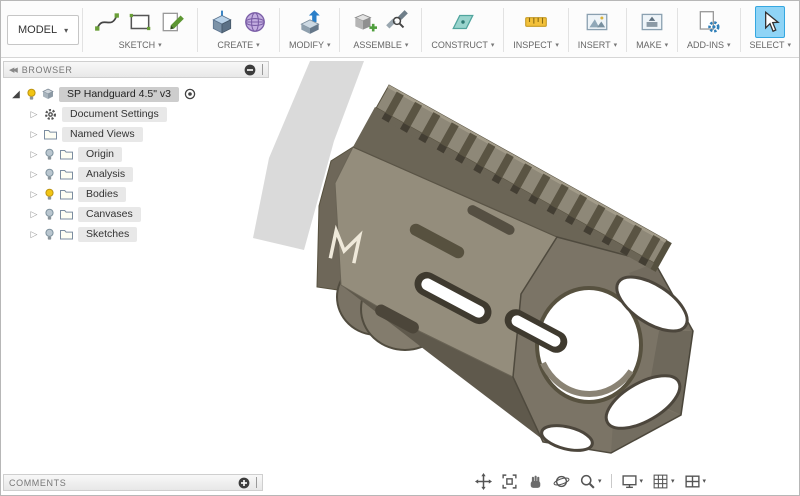 The image size is (800, 496). What do you see at coordinates (16, 94) in the screenshot?
I see `expand-arrow-icon: ◢` at bounding box center [16, 94].